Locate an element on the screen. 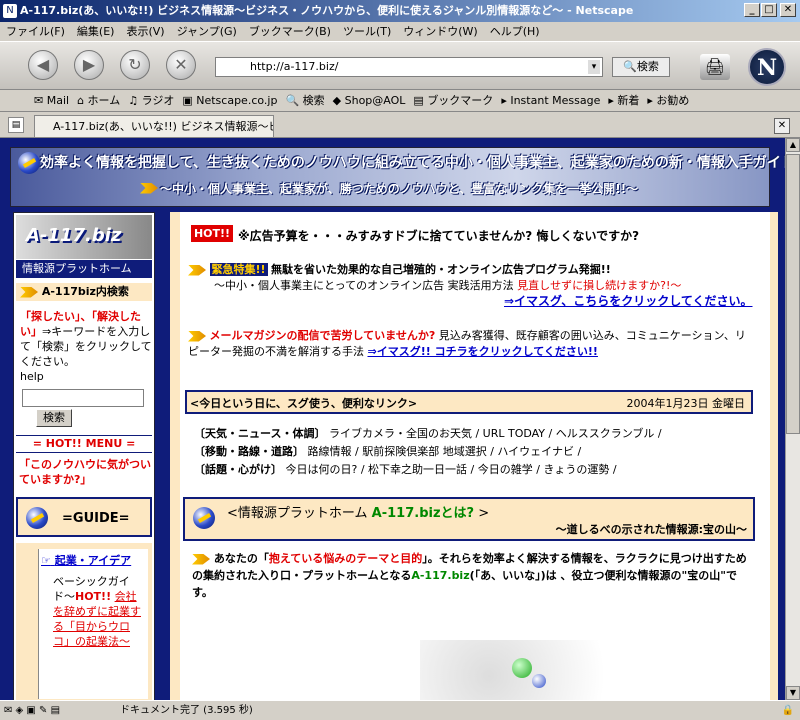  site-search-input is located at coordinates (83, 398).